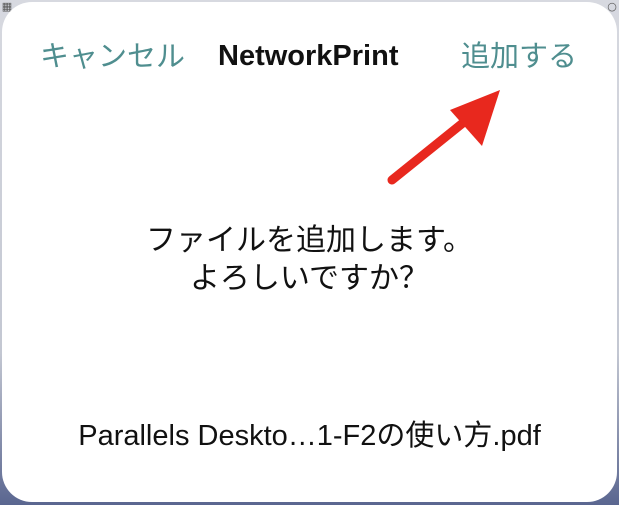 The height and width of the screenshot is (505, 619). Describe the element at coordinates (309, 436) in the screenshot. I see `file-name-label: Parallels Deskto…1-F2の使い方.pdf` at that location.